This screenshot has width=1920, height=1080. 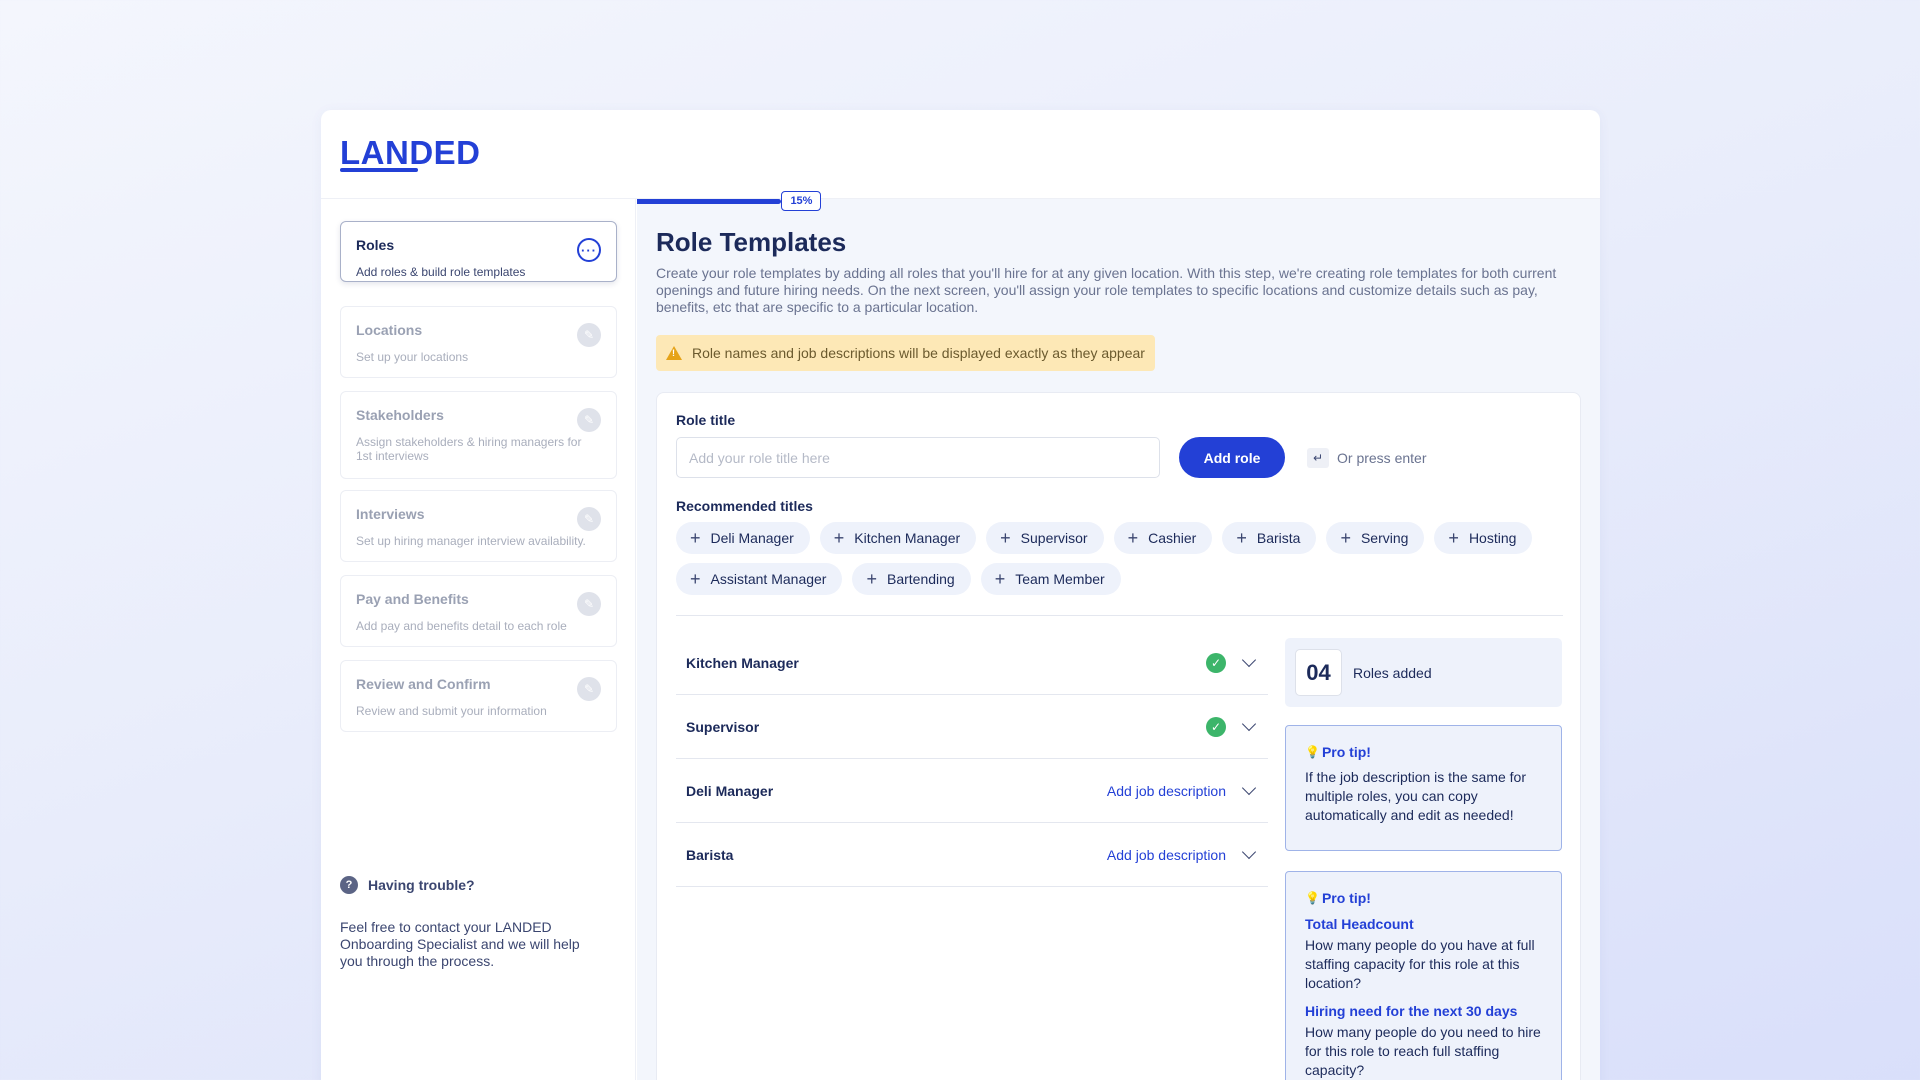 What do you see at coordinates (744, 506) in the screenshot?
I see `recommended-label: Recommended titles` at bounding box center [744, 506].